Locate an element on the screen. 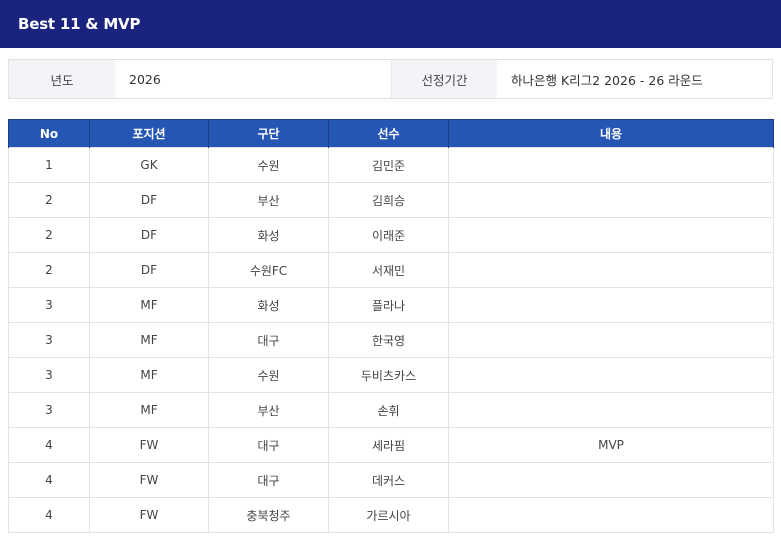 The image size is (781, 543). column-header-note: 내용 is located at coordinates (611, 133).